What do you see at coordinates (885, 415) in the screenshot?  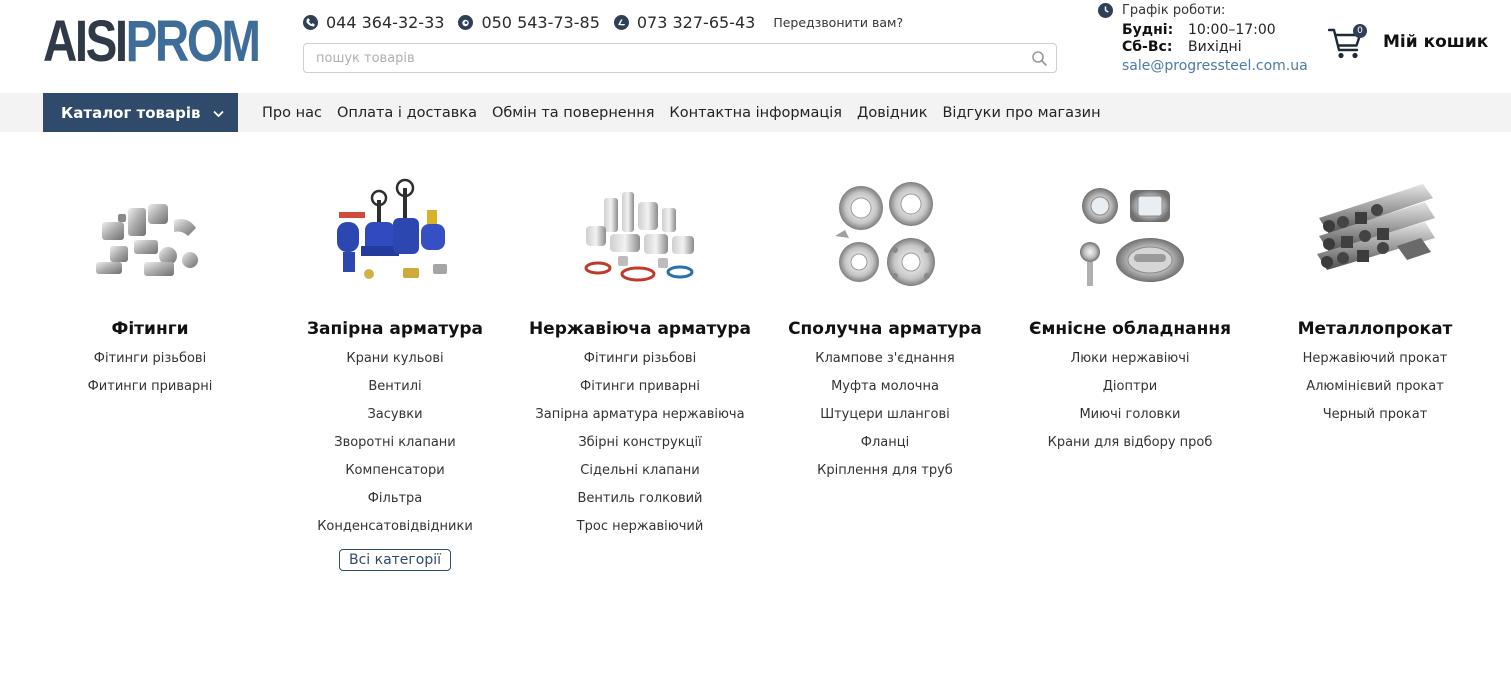 I see `subcategory-link: Штуцери шлангові` at bounding box center [885, 415].